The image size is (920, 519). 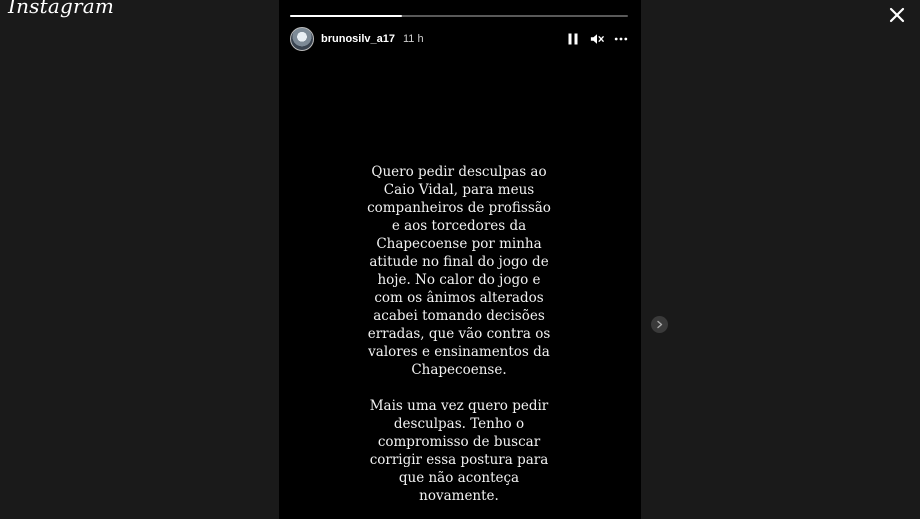 I want to click on next-story-button, so click(x=659, y=324).